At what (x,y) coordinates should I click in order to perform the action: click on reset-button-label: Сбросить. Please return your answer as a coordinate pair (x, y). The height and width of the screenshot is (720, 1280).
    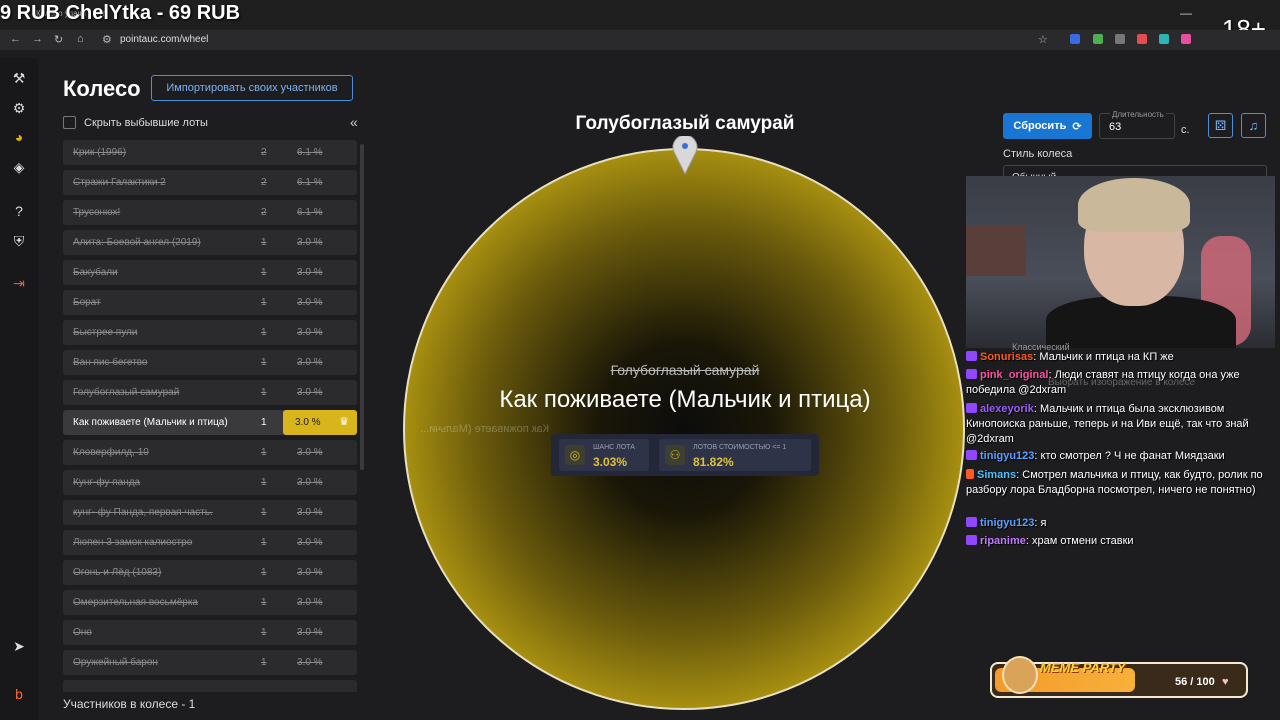
    Looking at the image, I should click on (1040, 126).